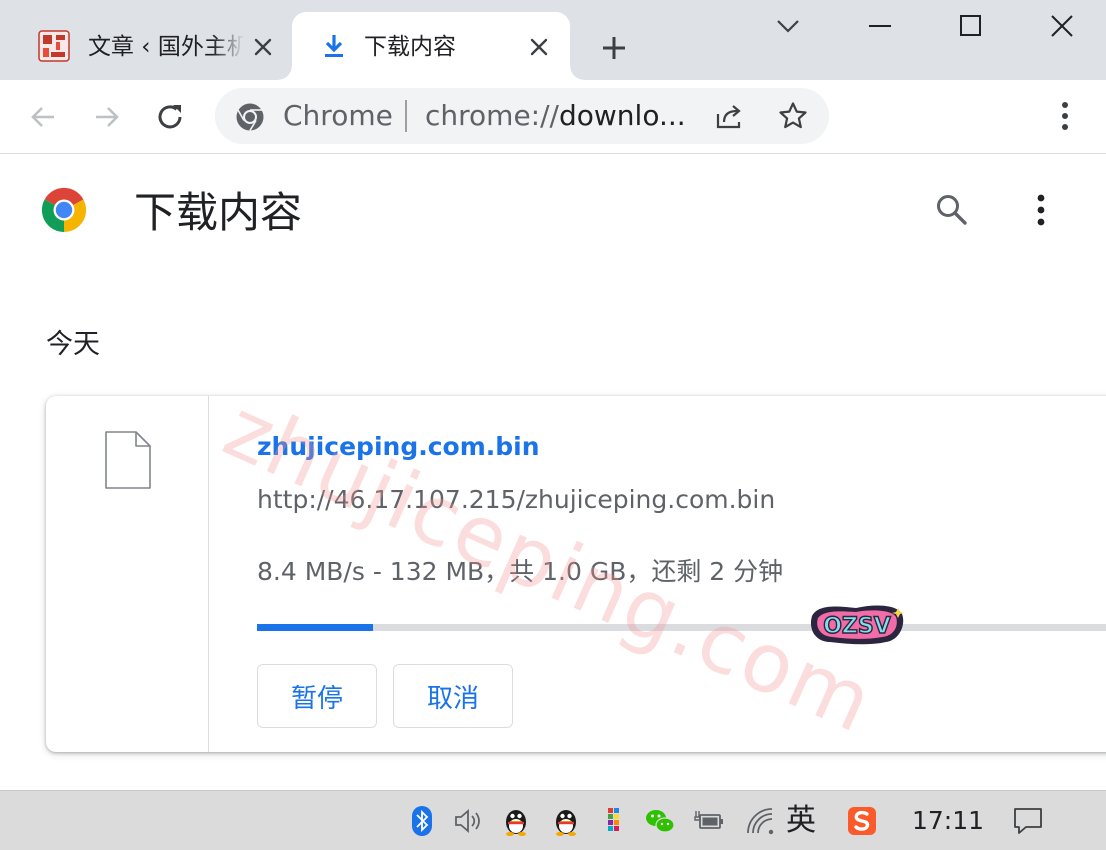 This screenshot has height=850, width=1106. Describe the element at coordinates (492, 116) in the screenshot. I see `url-scheme: chrome://` at that location.